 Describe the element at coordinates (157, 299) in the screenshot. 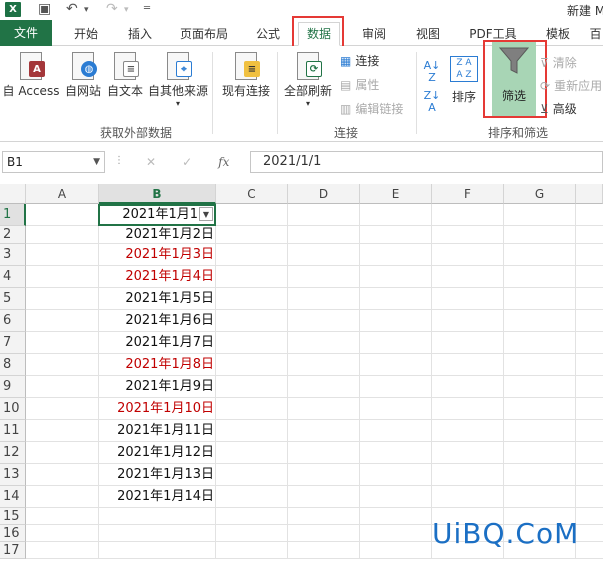

I see `cell-b: 2021年1月5日` at that location.